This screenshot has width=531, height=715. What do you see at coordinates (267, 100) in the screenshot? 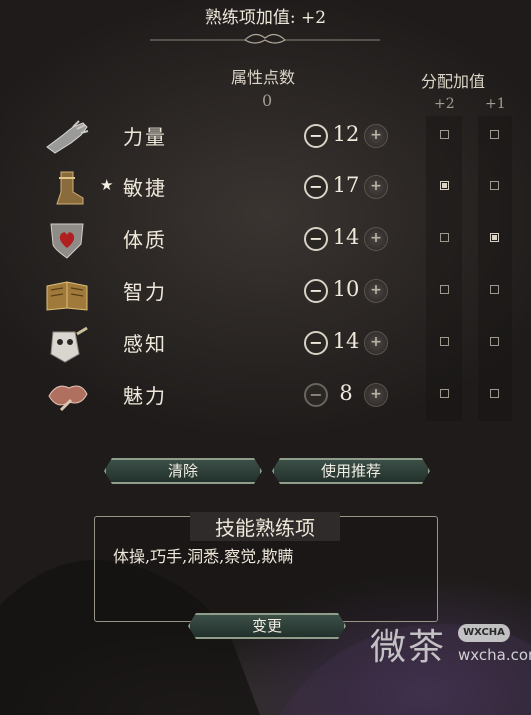
I see `ability-points-value: 0` at bounding box center [267, 100].